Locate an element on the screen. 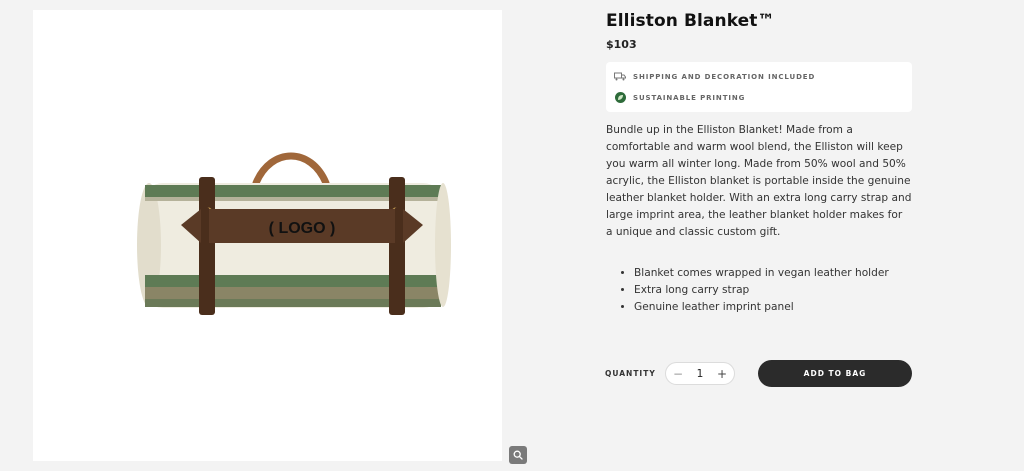  perk-shipping-label: SHIPPING AND DECORATION INCLUDED is located at coordinates (724, 76).